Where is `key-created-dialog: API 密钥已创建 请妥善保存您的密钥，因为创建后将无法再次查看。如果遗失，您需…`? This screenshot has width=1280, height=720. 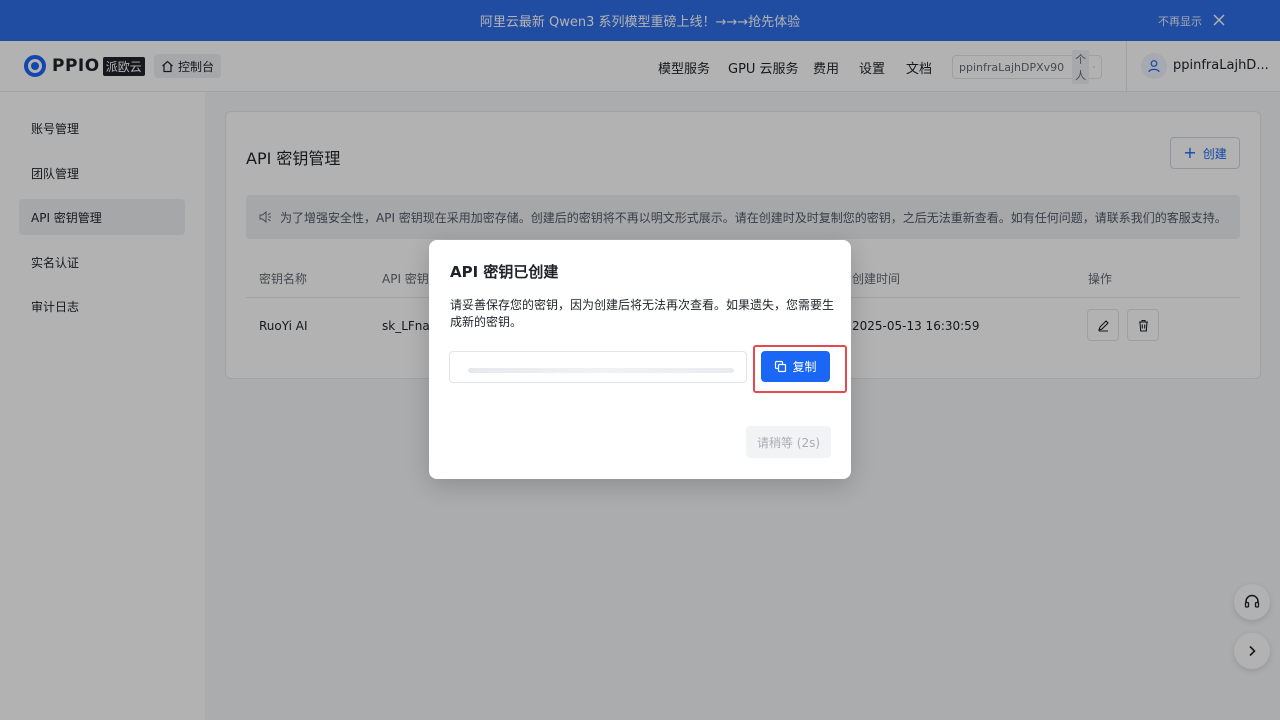 key-created-dialog: API 密钥已创建 请妥善保存您的密钥，因为创建后将无法再次查看。如果遗失，您需… is located at coordinates (640, 359).